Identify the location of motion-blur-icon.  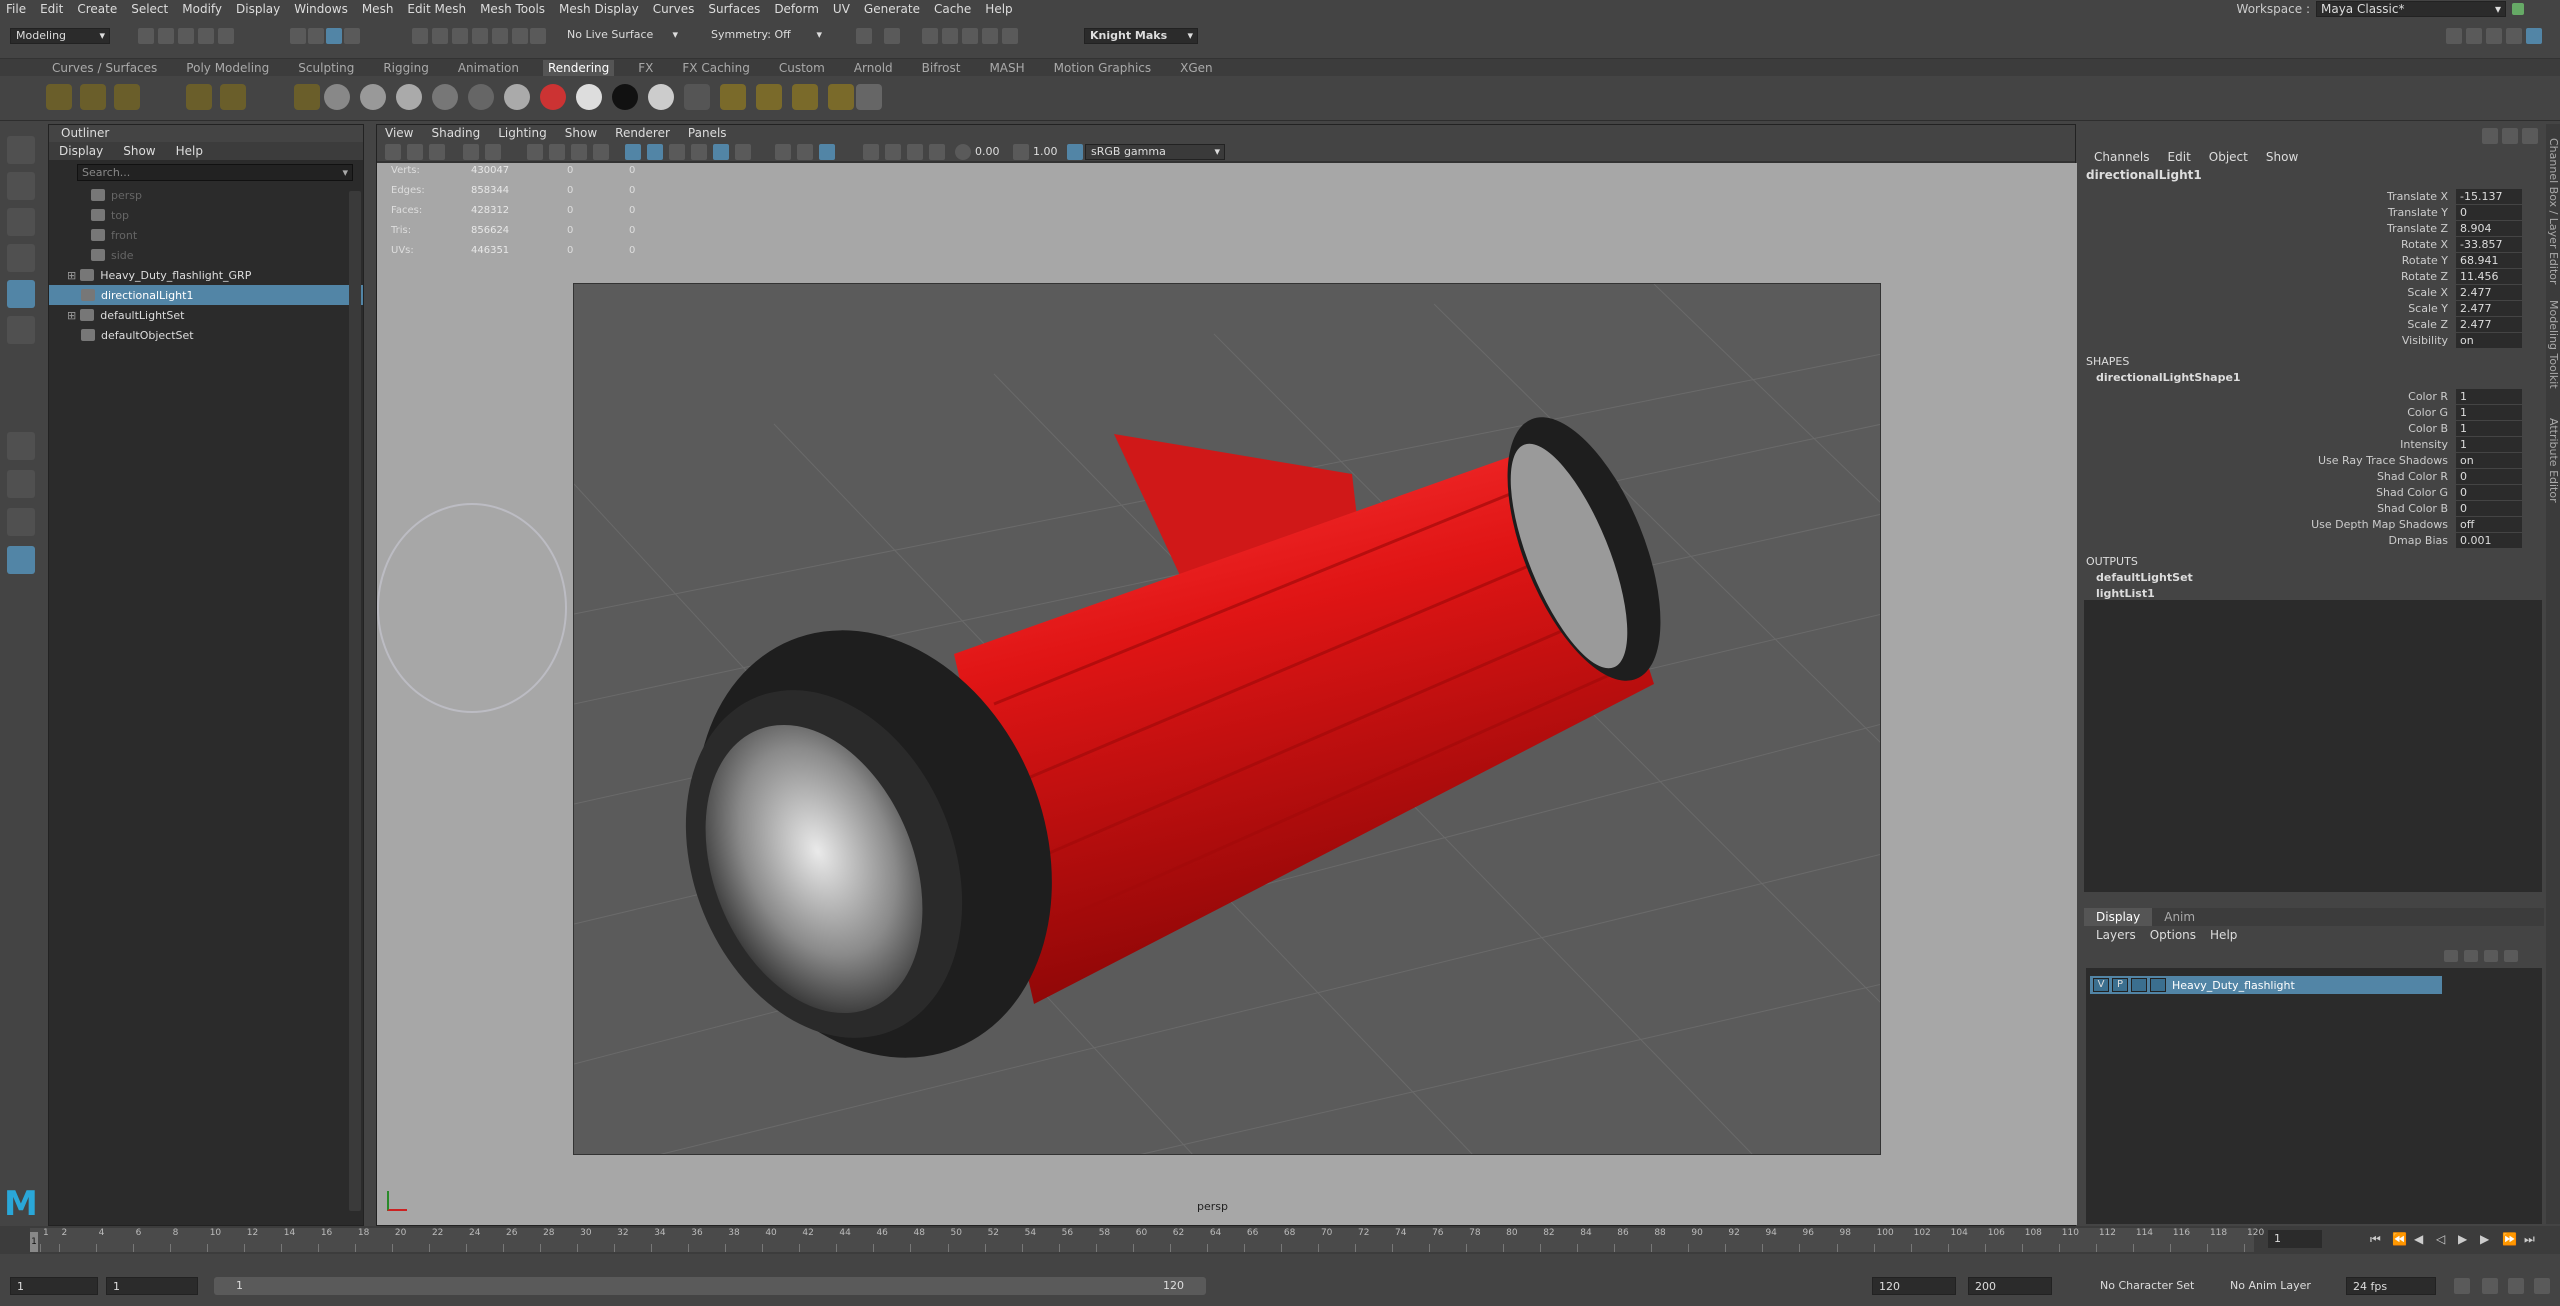
(805, 152).